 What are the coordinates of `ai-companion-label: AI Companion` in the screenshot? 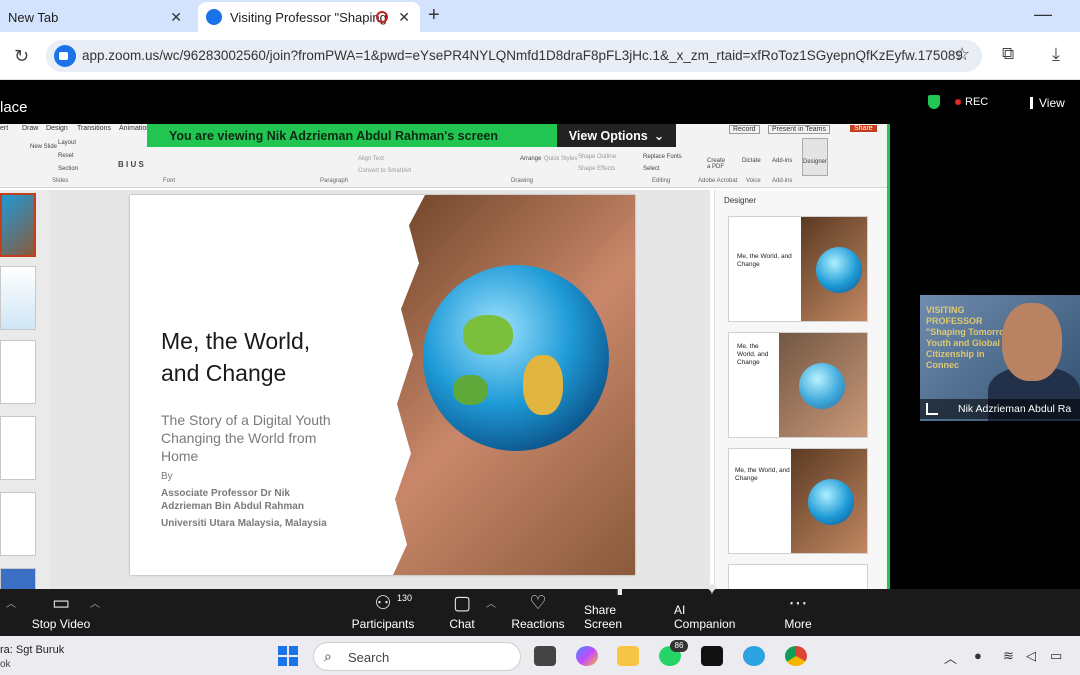 It's located at (705, 617).